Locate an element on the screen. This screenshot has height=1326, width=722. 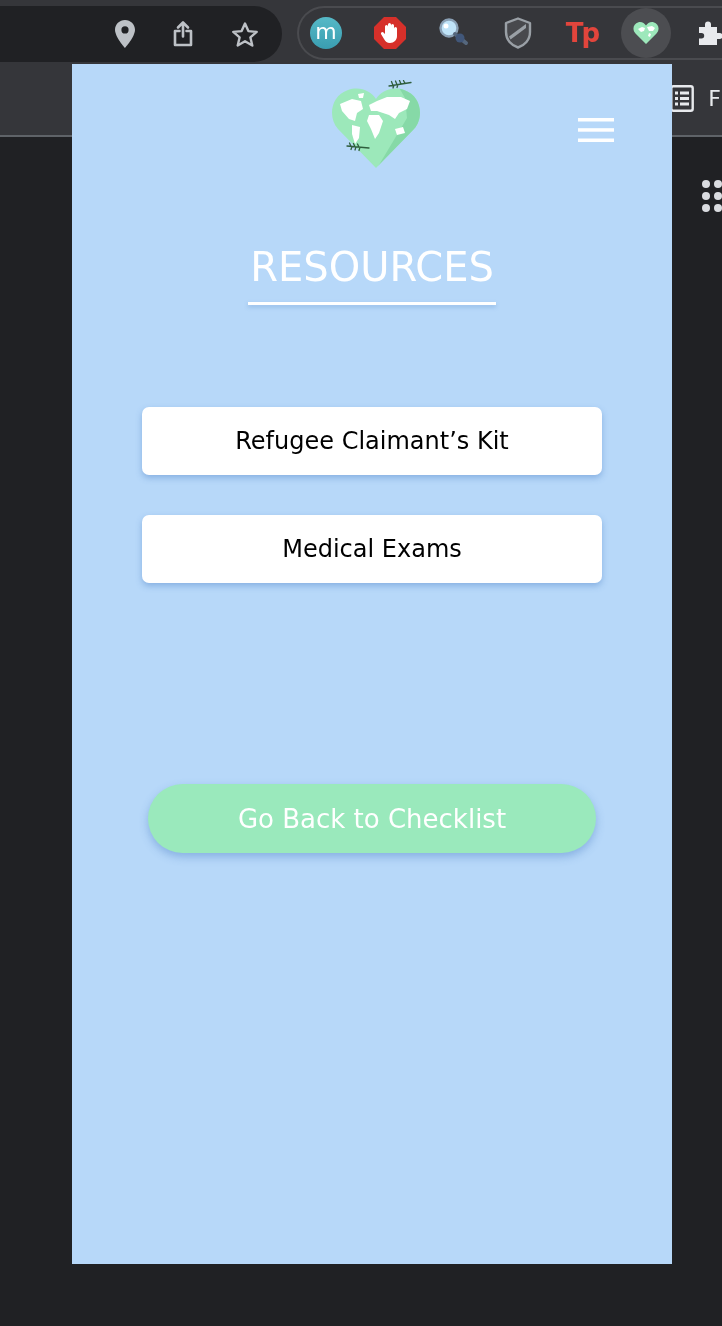
extension-button is located at coordinates (646, 33).